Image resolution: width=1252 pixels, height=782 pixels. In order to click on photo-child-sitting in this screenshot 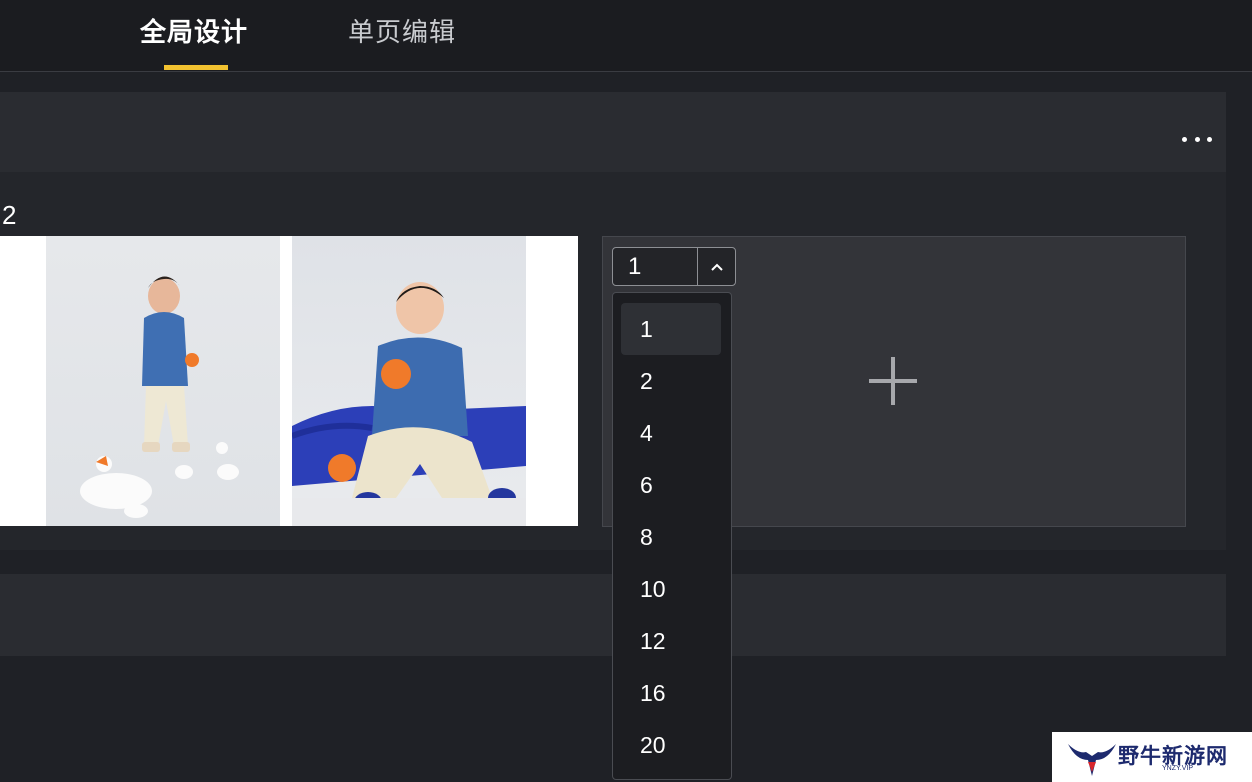, I will do `click(409, 381)`.